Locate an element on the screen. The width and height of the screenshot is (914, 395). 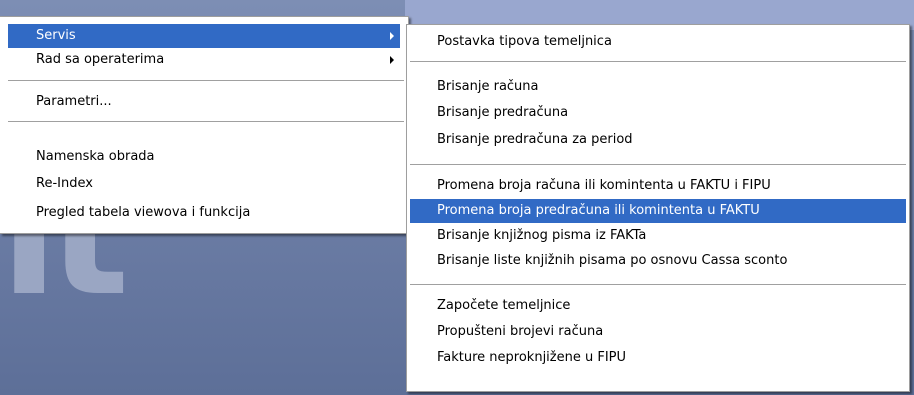
menu-item-label: Re-Index is located at coordinates (64, 183).